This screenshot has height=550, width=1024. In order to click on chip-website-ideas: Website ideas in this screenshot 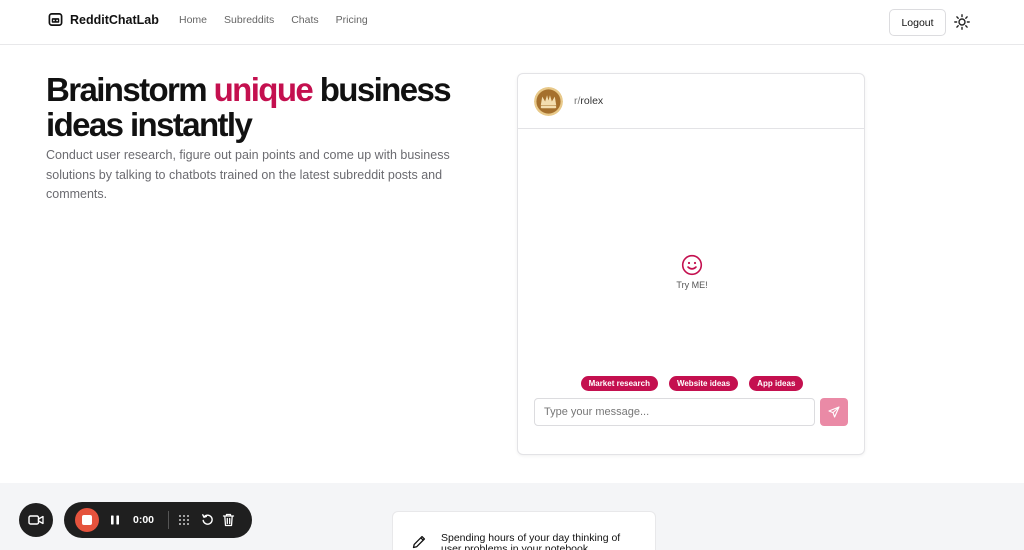, I will do `click(703, 383)`.